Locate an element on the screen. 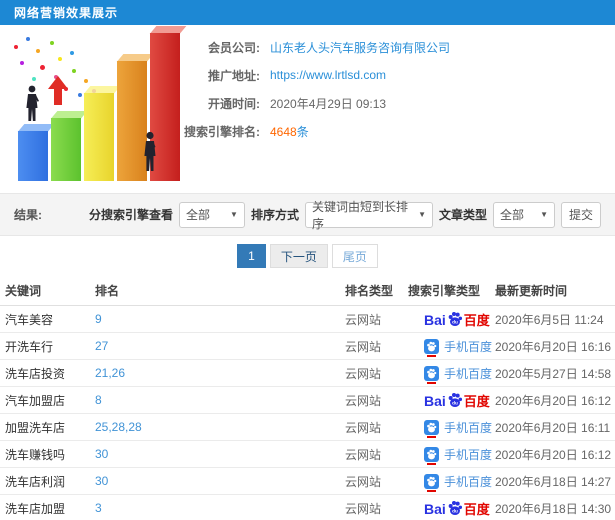 The height and width of the screenshot is (520, 615). info-row-open-time: 开通时间: 2020年4月29日 09:13 is located at coordinates (310, 103).